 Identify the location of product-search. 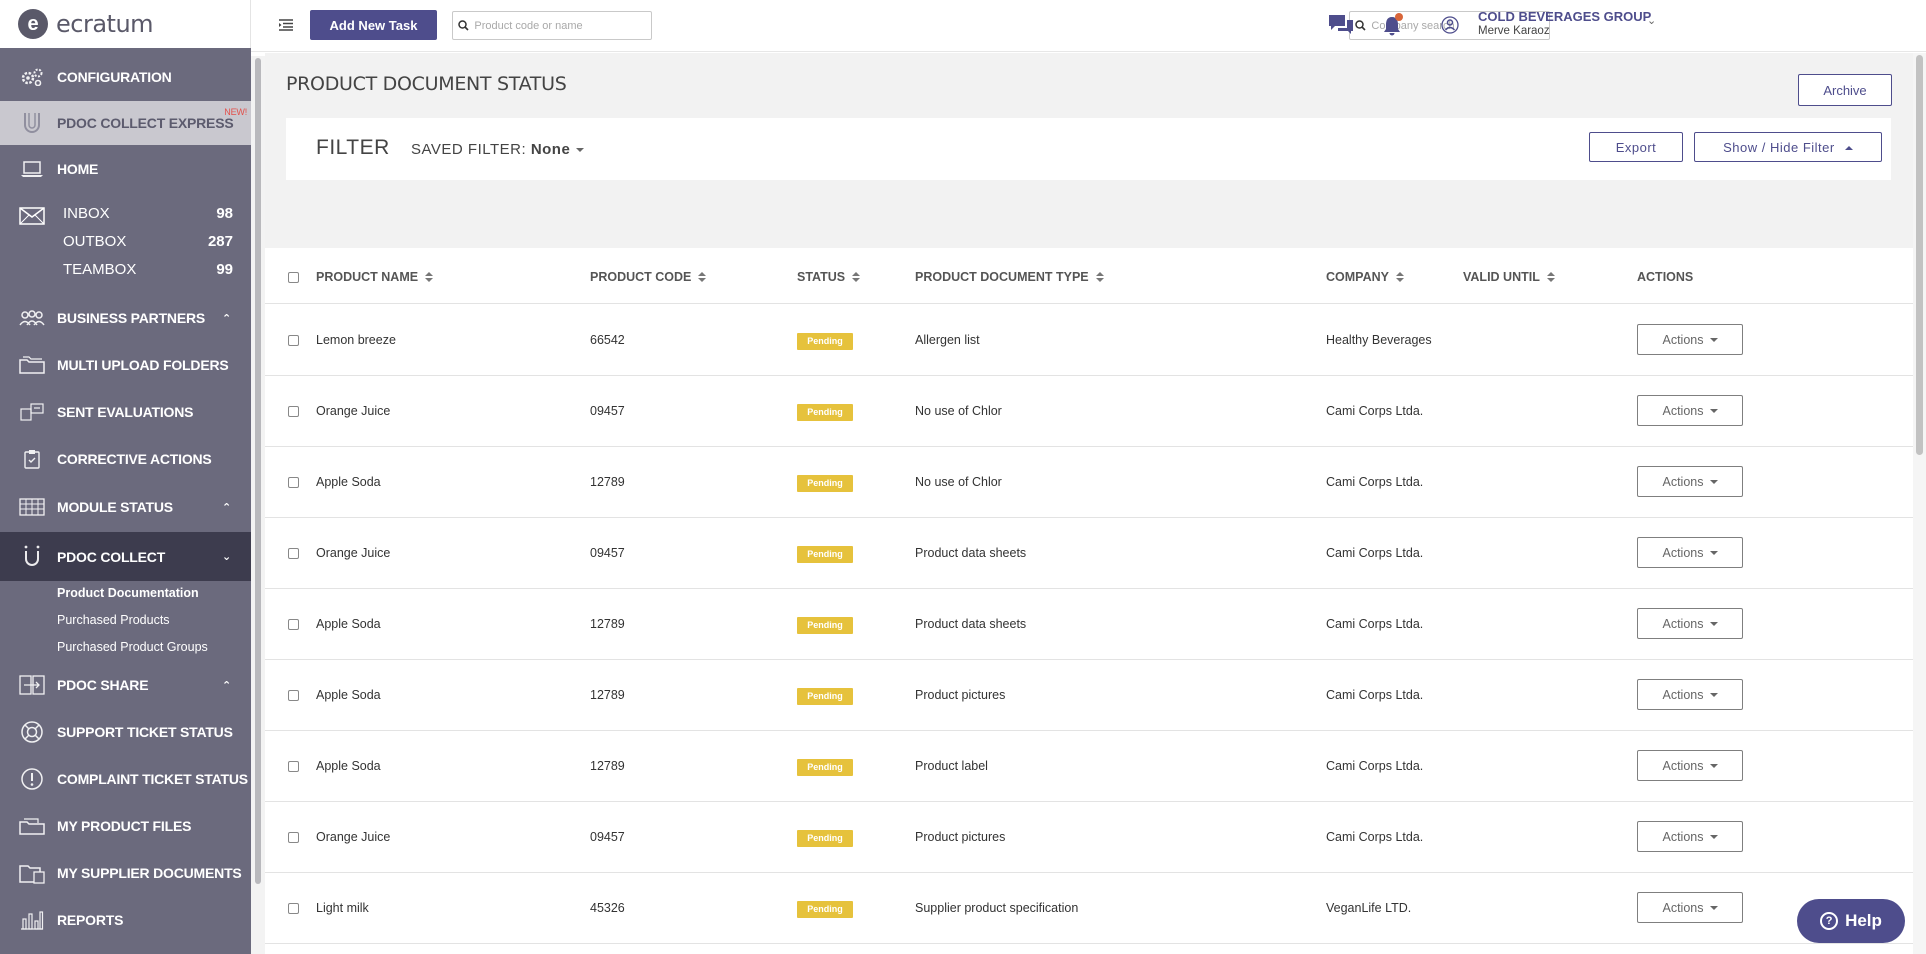
(552, 25).